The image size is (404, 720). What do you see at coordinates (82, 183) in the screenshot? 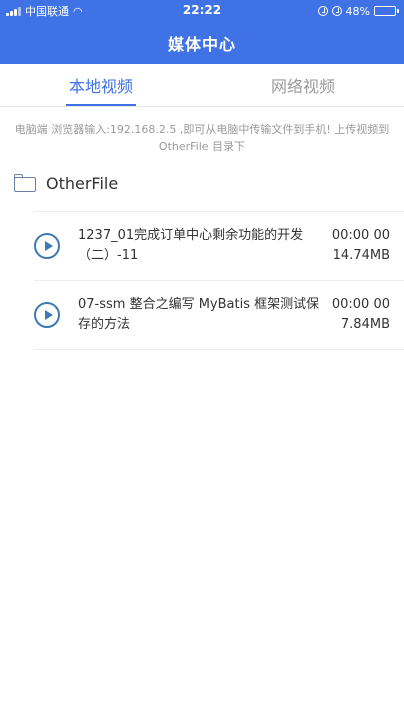
I see `folder-name: OtherFile` at bounding box center [82, 183].